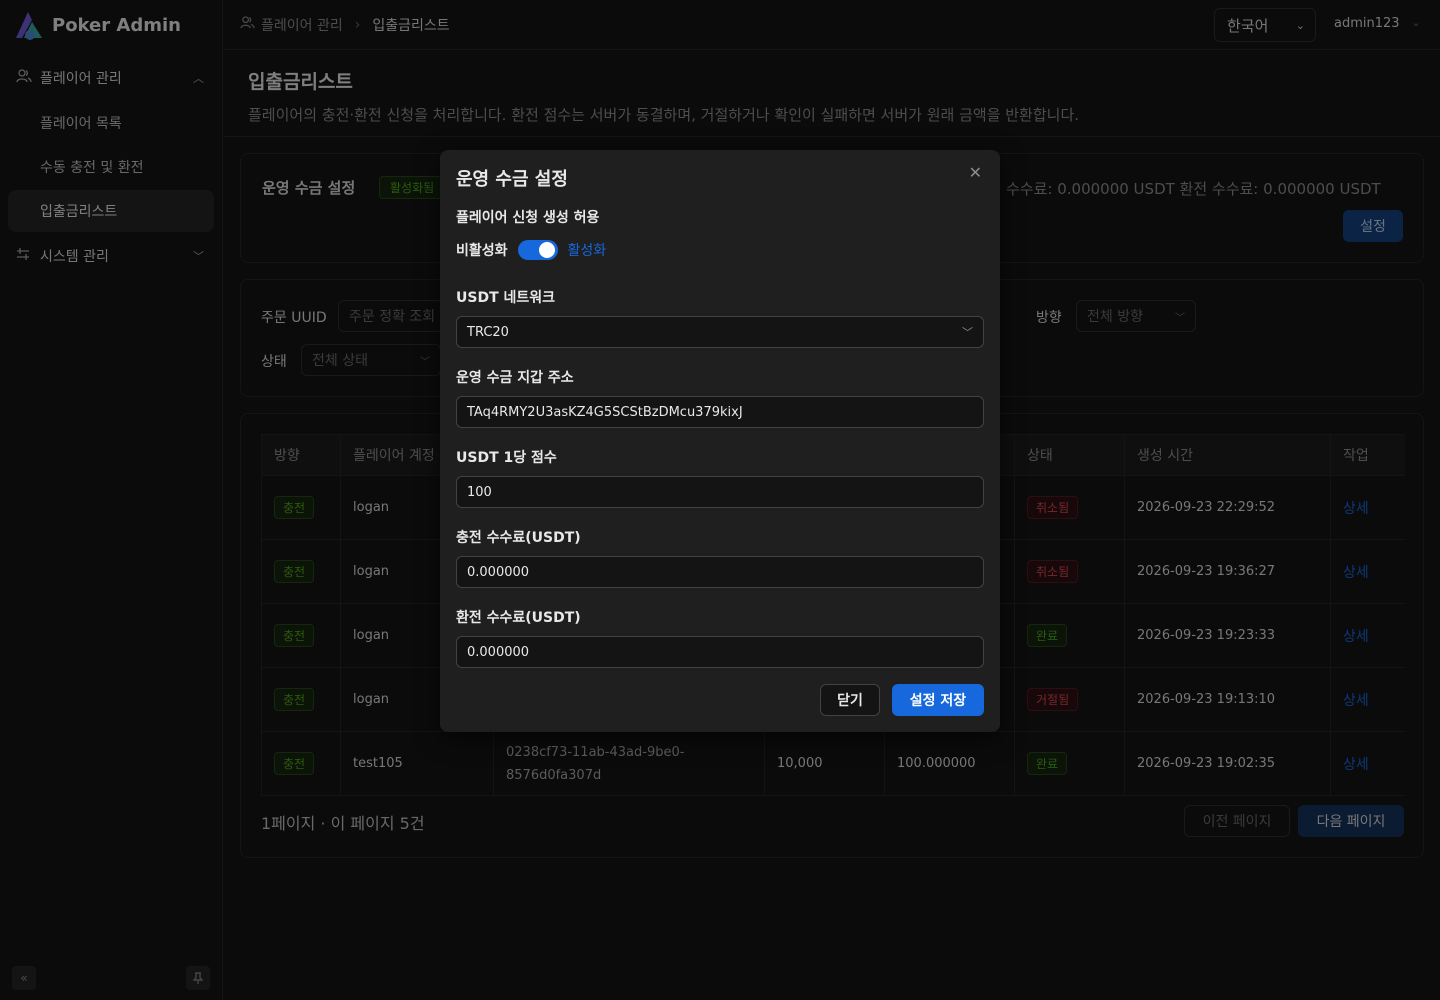 The height and width of the screenshot is (1000, 1440). Describe the element at coordinates (720, 652) in the screenshot. I see `withdraw-fee-input: 0.000000` at that location.